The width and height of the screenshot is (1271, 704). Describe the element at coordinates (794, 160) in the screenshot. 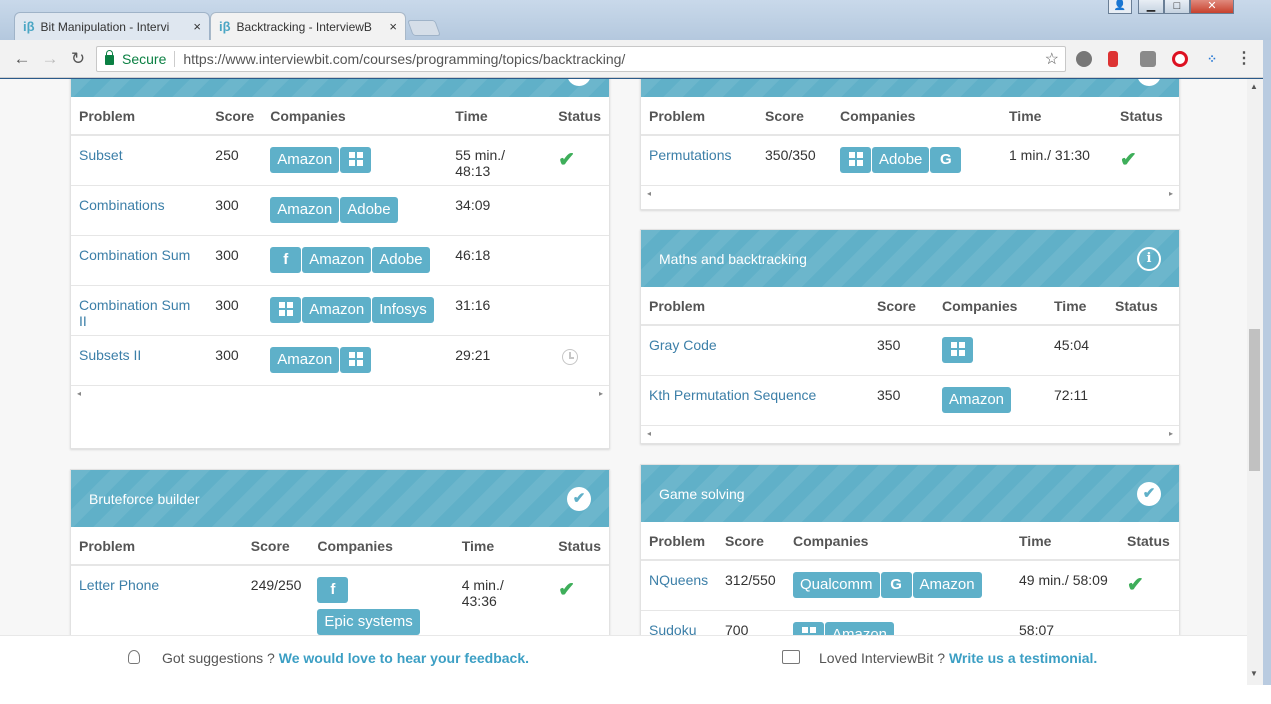

I see `score-cell: 350/350` at that location.